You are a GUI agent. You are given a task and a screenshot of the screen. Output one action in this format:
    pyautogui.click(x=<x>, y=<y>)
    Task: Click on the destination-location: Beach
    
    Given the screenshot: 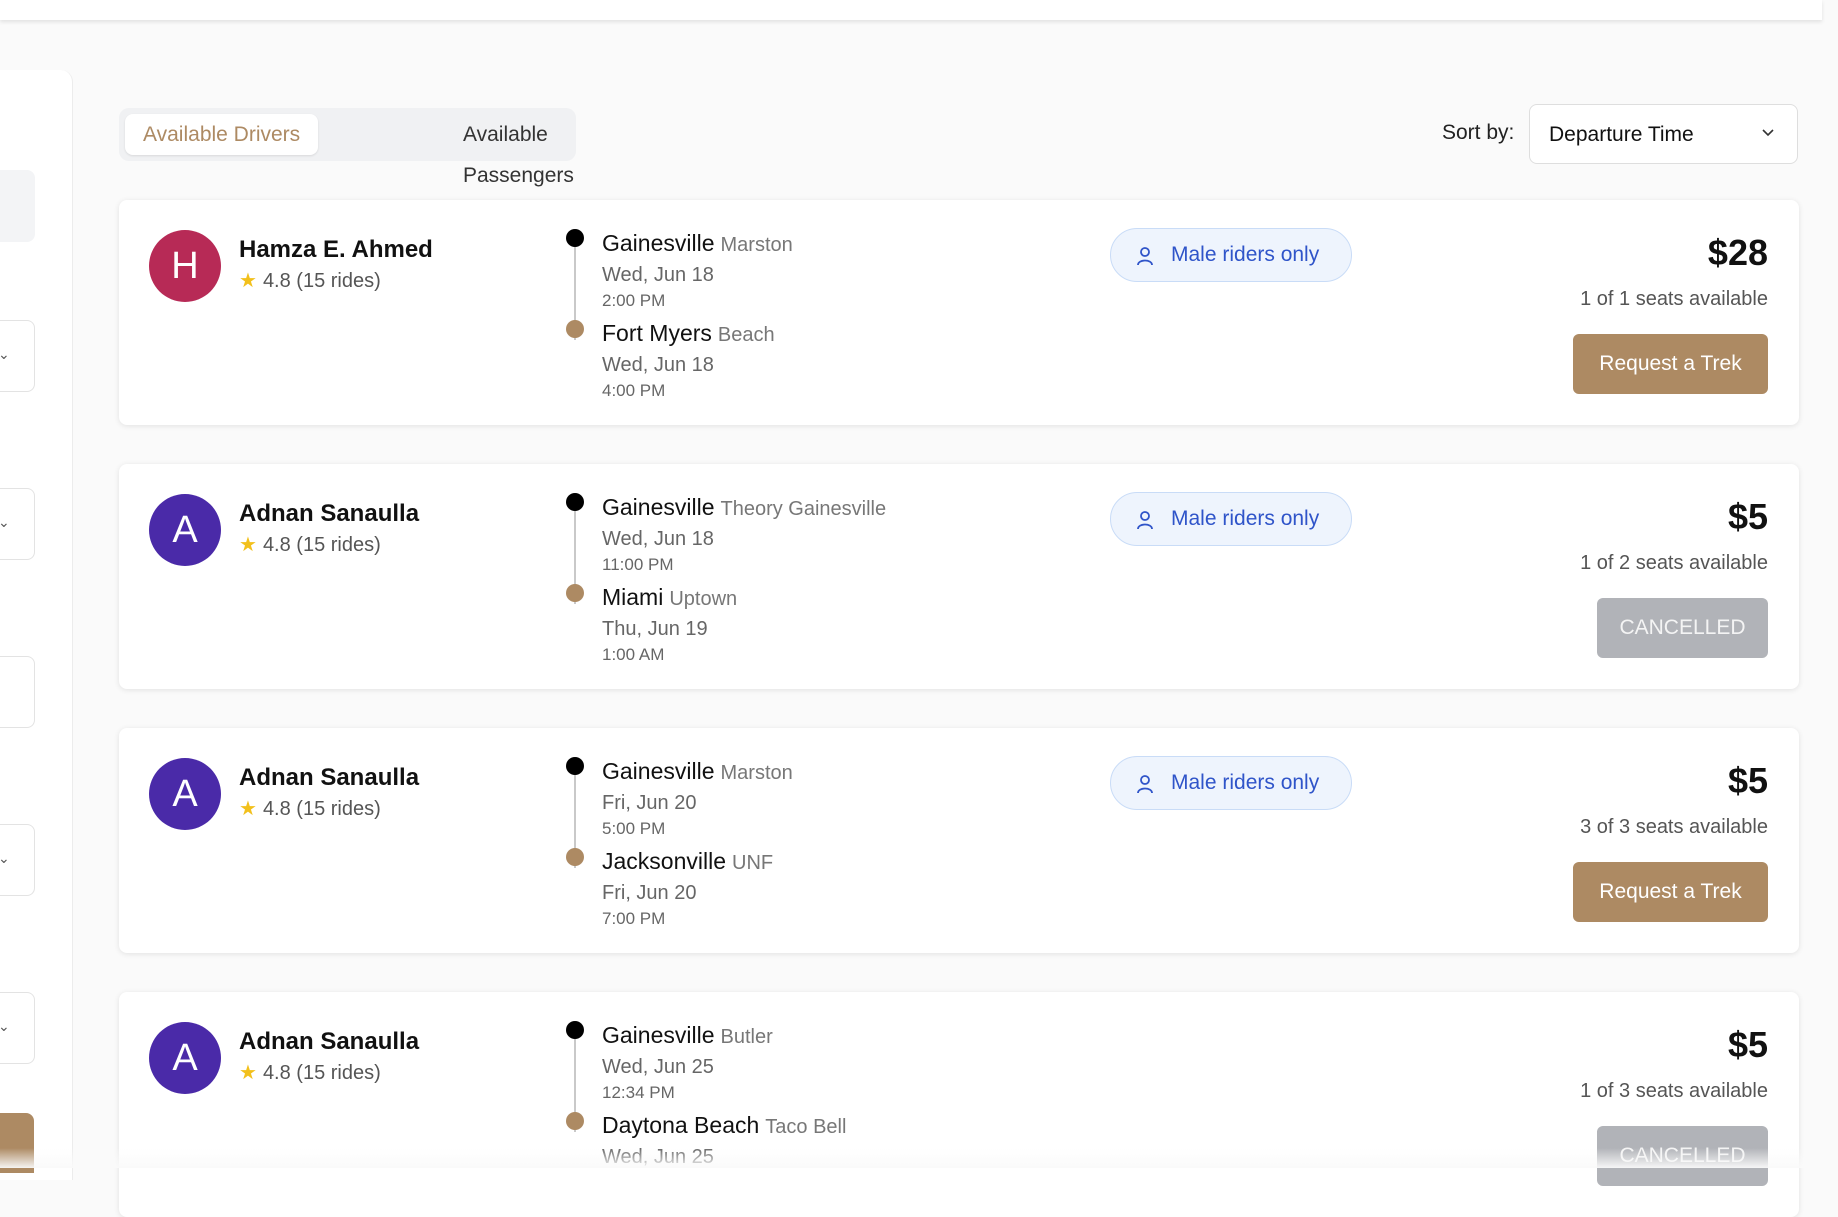 What is the action you would take?
    pyautogui.click(x=746, y=335)
    